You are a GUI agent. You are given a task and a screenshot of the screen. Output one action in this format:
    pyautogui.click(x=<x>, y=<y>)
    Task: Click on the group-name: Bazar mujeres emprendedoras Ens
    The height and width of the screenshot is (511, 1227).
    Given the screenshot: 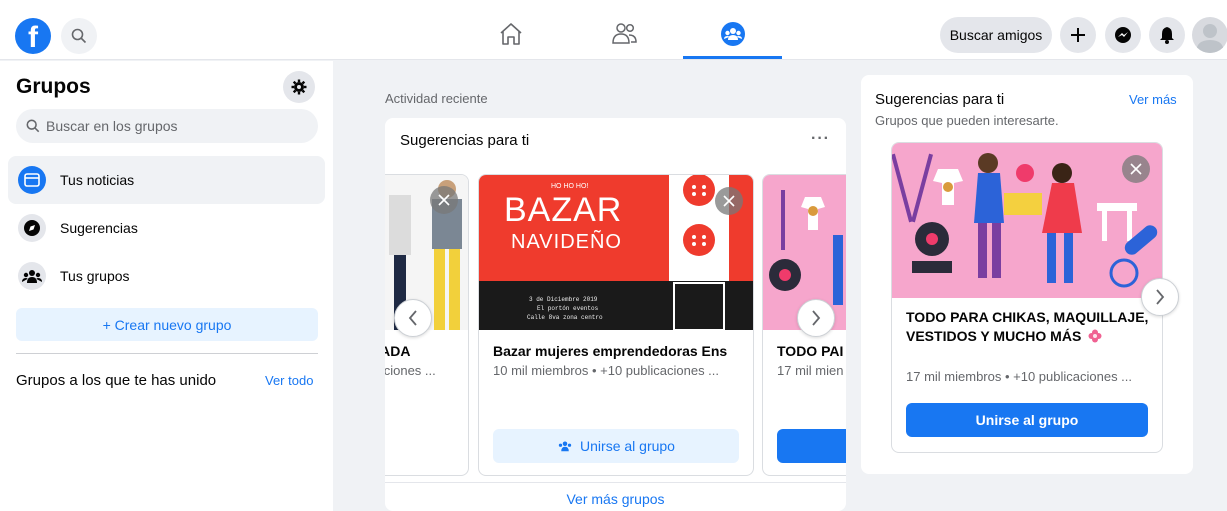 What is the action you would take?
    pyautogui.click(x=610, y=351)
    